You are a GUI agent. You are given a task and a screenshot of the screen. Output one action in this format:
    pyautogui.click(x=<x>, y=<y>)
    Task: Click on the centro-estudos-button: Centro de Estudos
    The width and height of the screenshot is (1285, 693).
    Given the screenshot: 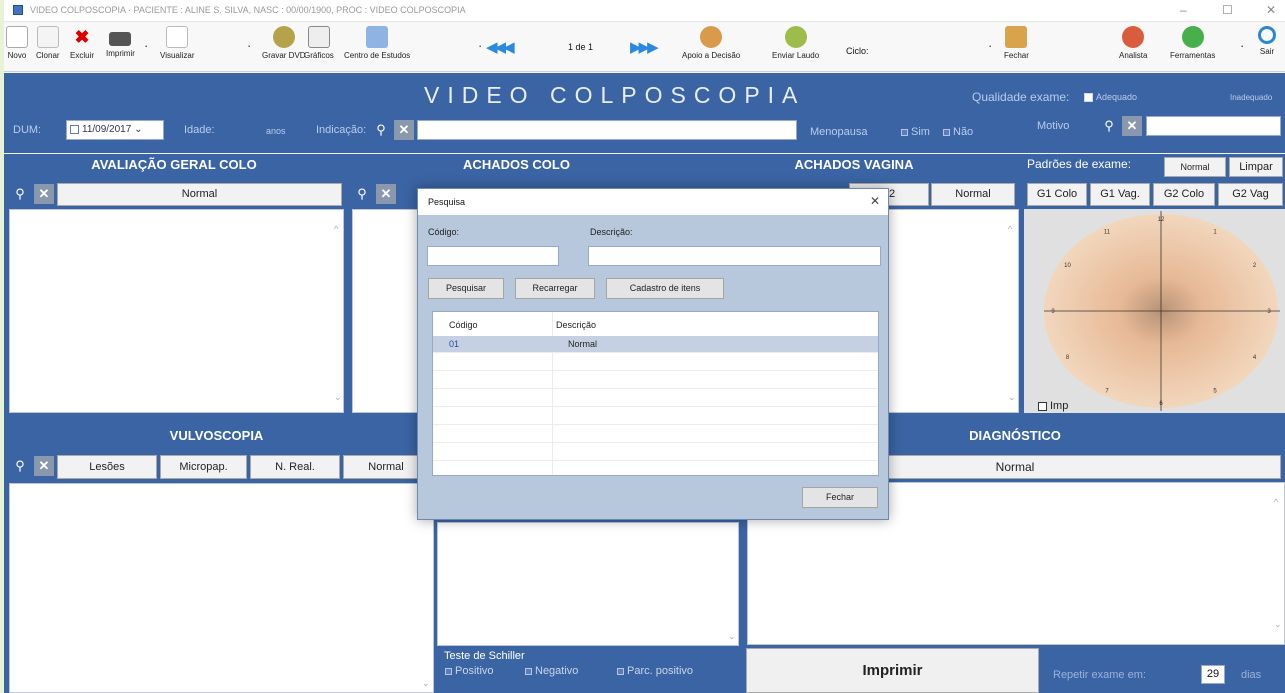 What is the action you would take?
    pyautogui.click(x=377, y=43)
    